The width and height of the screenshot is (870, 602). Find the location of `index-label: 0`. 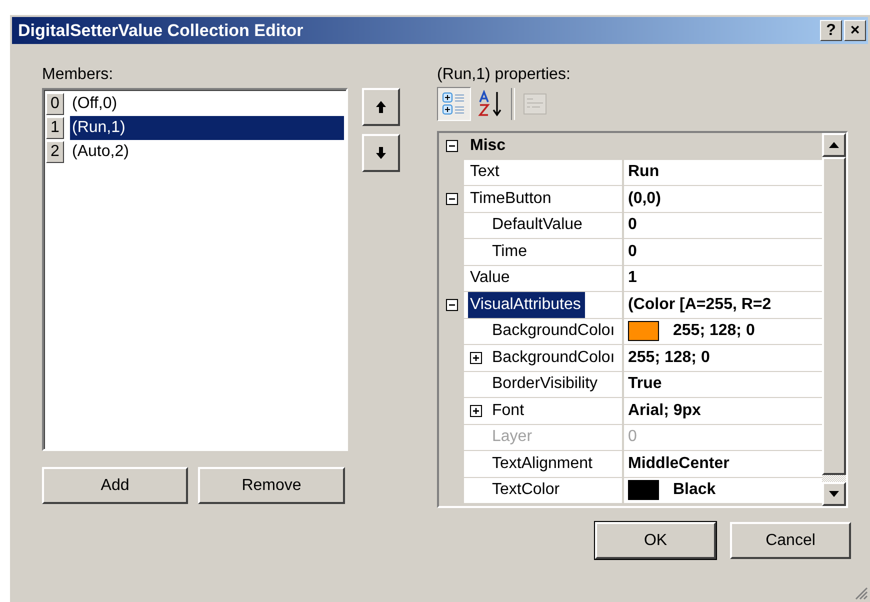

index-label: 0 is located at coordinates (55, 104).